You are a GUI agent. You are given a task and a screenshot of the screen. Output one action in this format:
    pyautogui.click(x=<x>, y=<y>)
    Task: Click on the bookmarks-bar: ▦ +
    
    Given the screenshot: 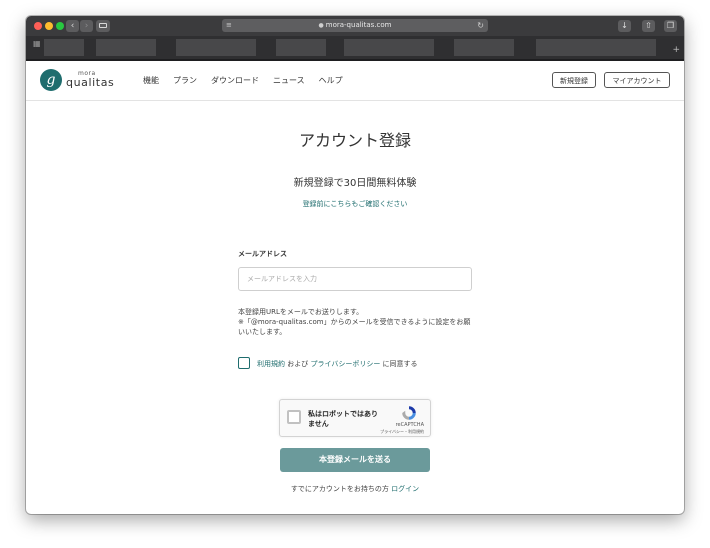 What is the action you would take?
    pyautogui.click(x=355, y=47)
    